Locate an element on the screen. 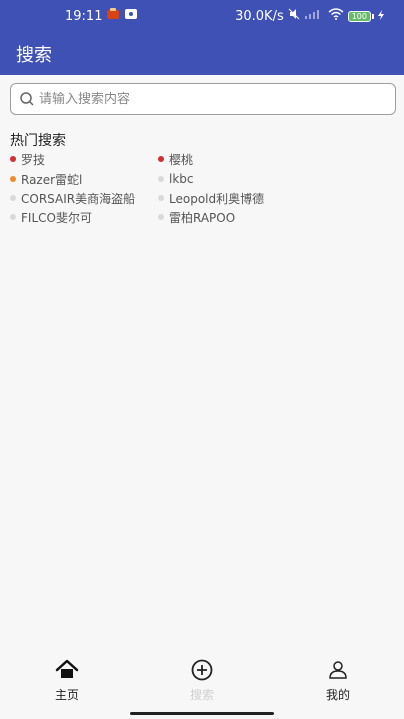 This screenshot has height=719, width=404. home-icon is located at coordinates (67, 670).